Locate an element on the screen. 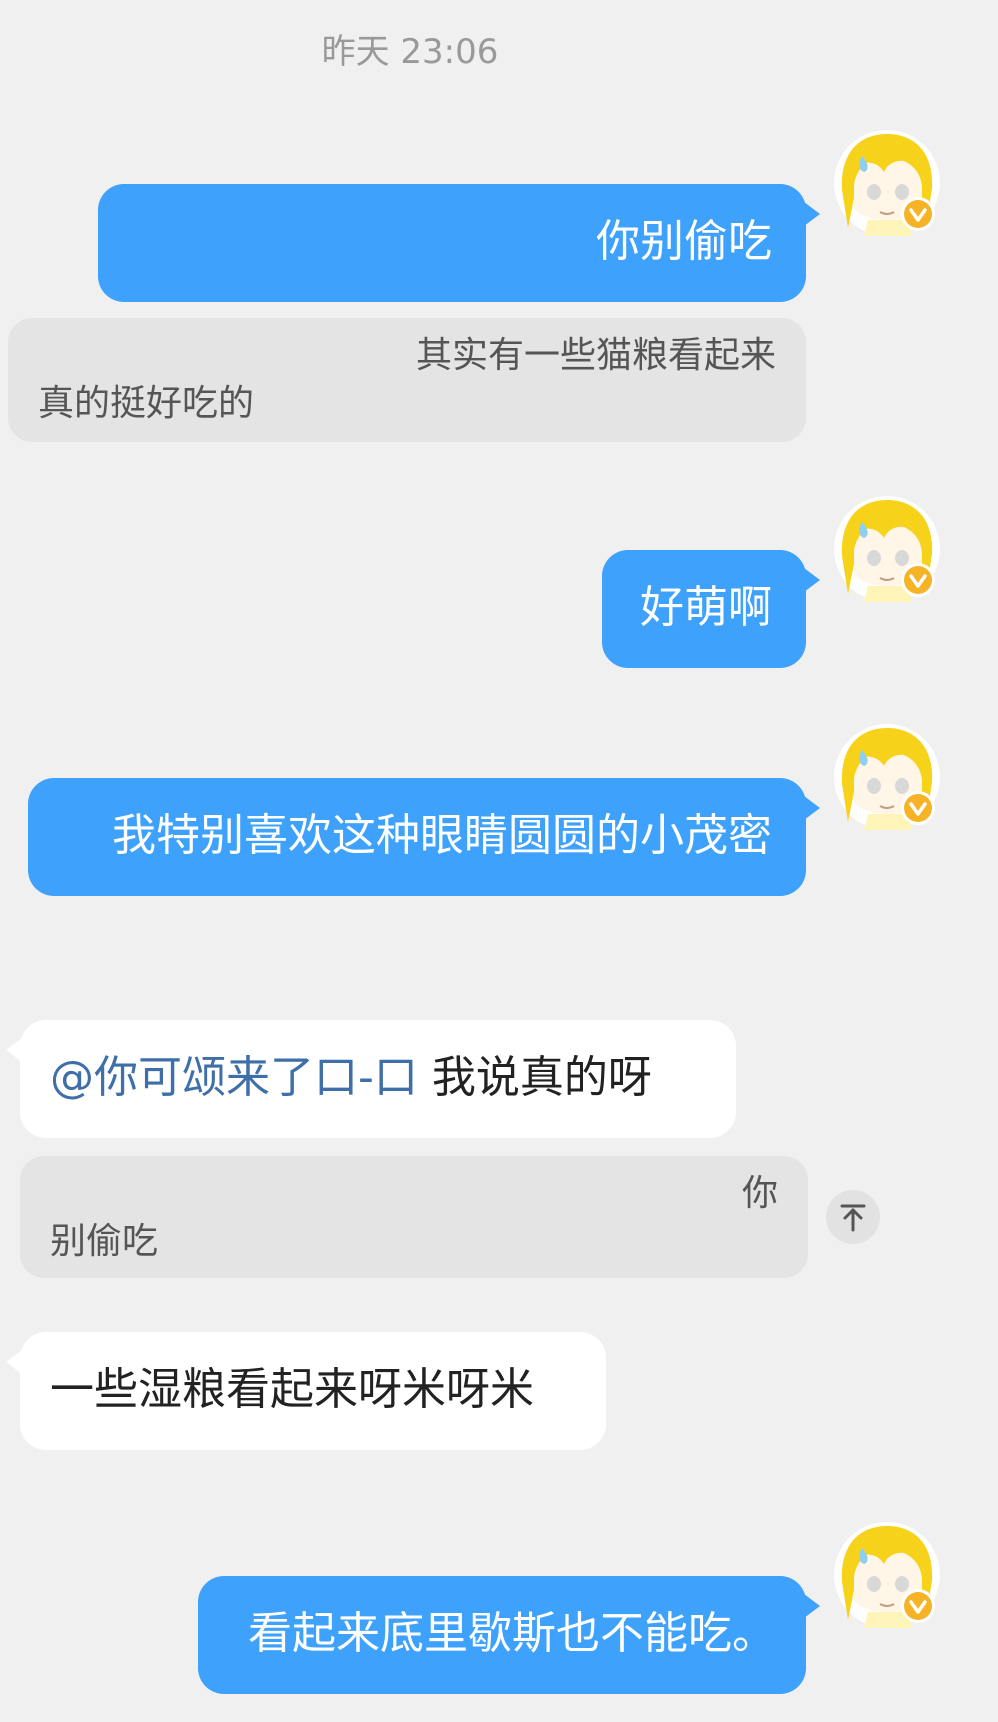 The width and height of the screenshot is (998, 1722). arrow-up-icon is located at coordinates (853, 1218).